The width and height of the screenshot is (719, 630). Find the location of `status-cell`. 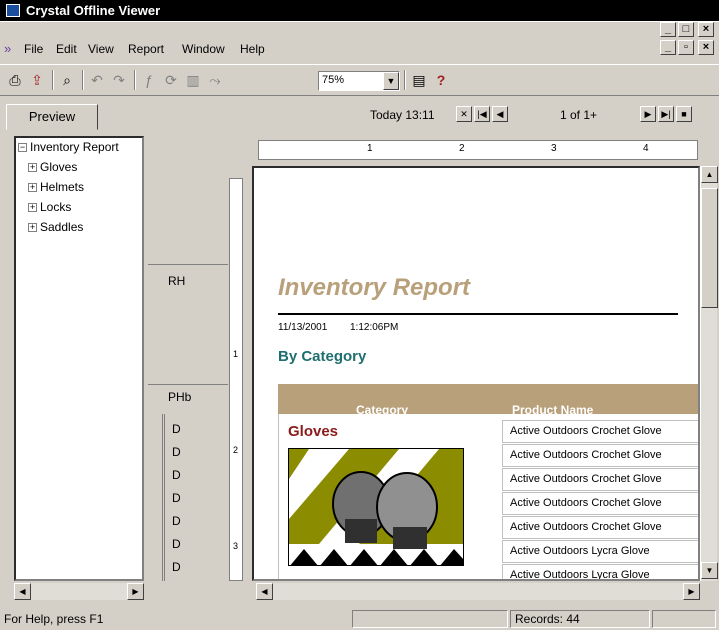

status-cell is located at coordinates (684, 619).